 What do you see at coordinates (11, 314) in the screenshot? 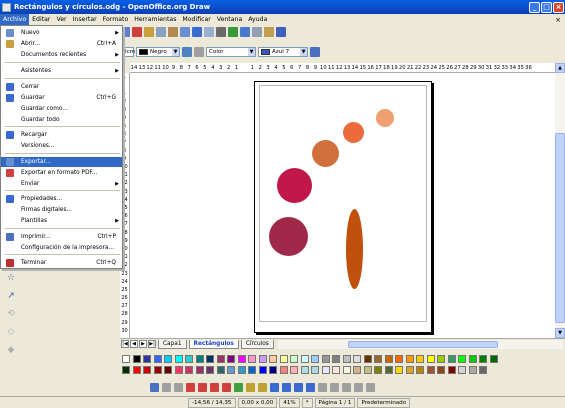
I see `rotate-icon: ⟲` at bounding box center [11, 314].